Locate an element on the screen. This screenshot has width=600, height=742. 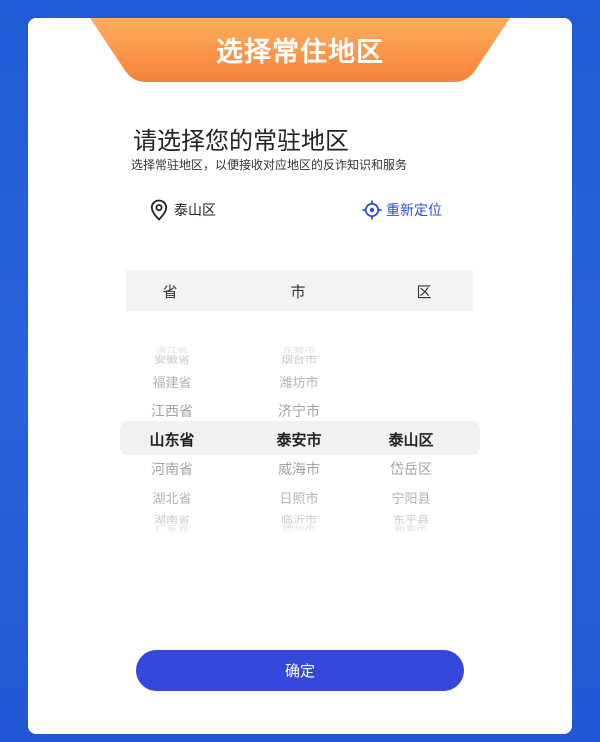
picker-header-district: 区 is located at coordinates (424, 292).